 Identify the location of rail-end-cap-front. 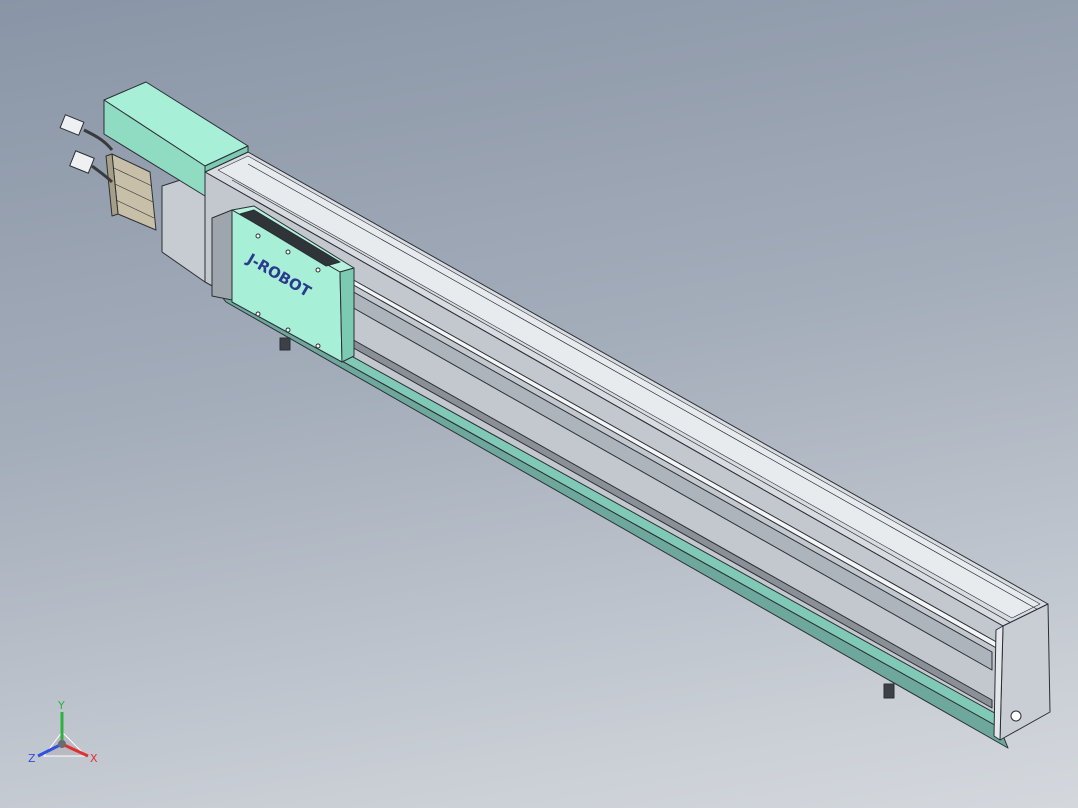
(1025, 672).